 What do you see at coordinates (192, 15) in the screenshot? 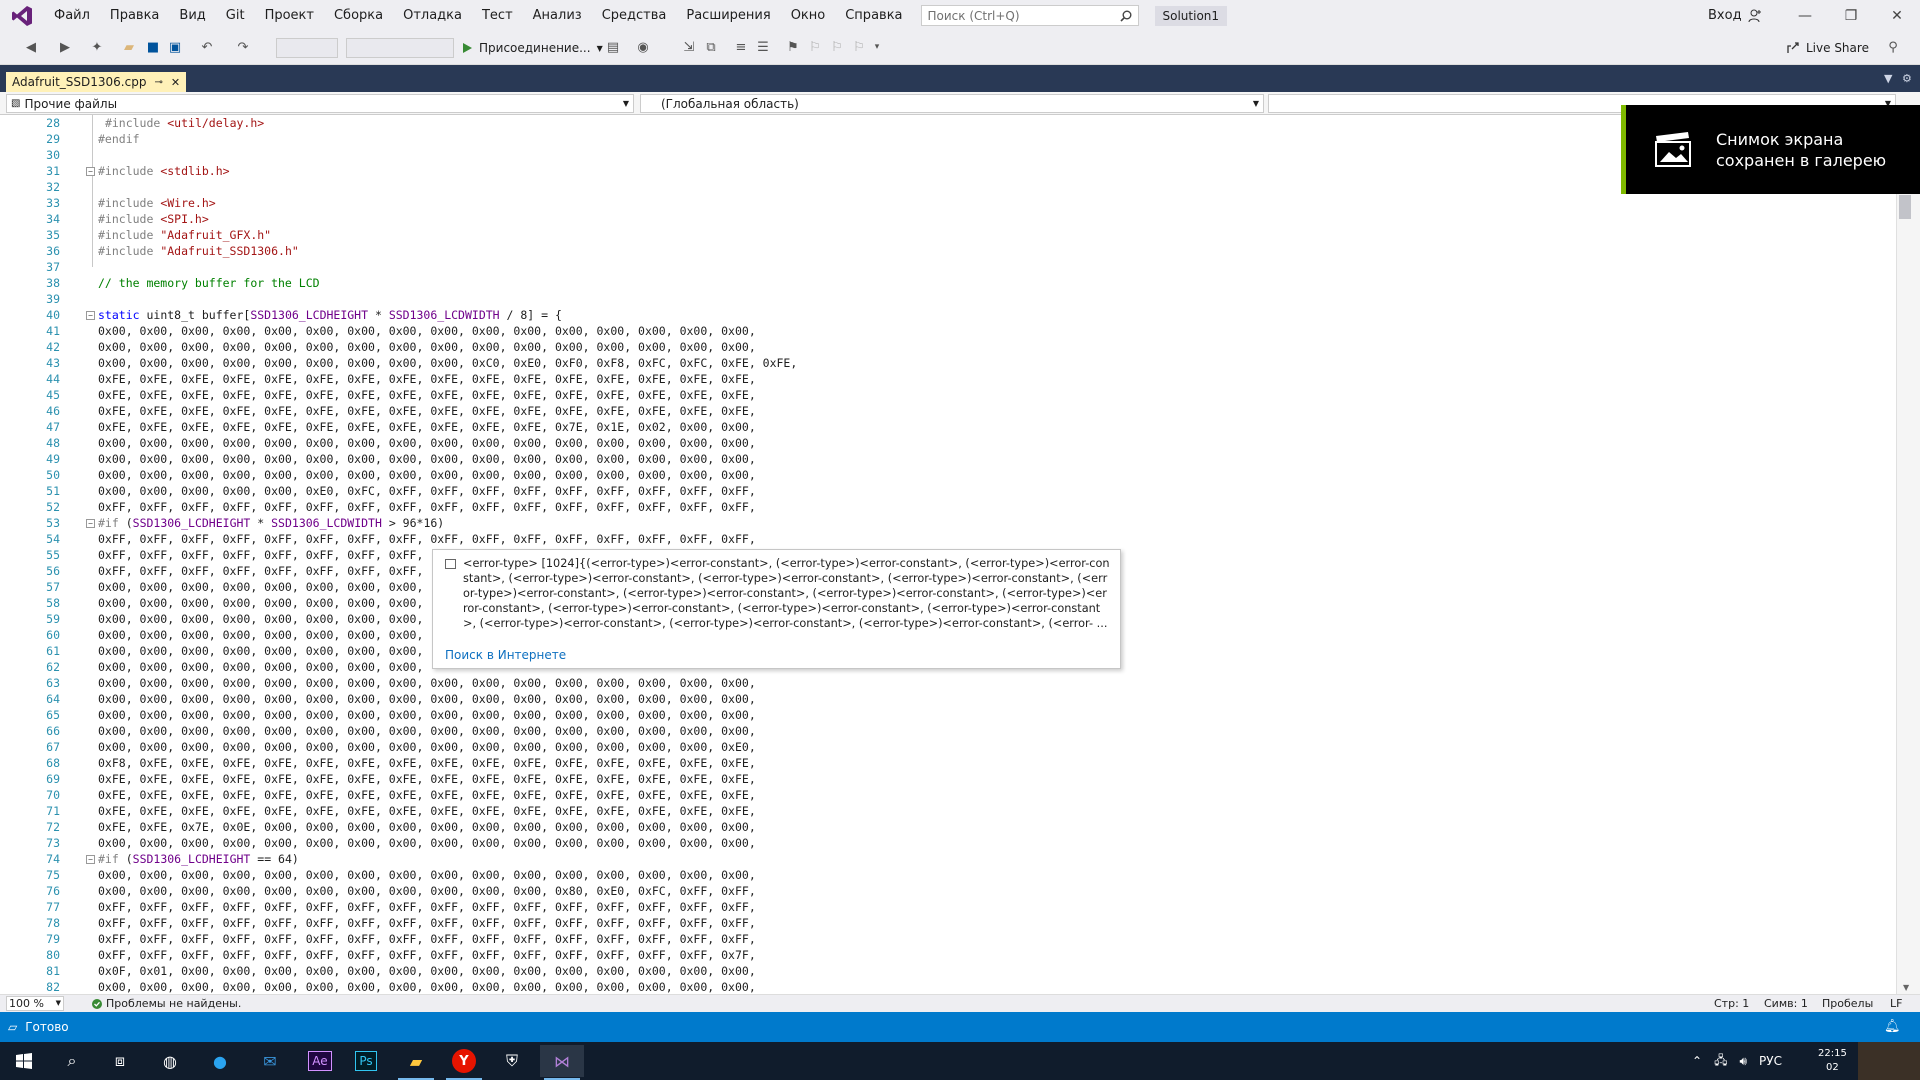
I see `menu-item-2: Вид` at bounding box center [192, 15].